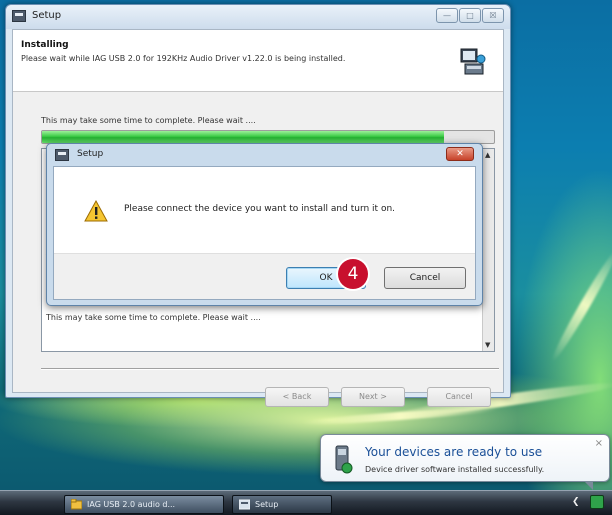 This screenshot has width=612, height=515. I want to click on taskbar: IAG USB 2.0 audio d... Setup, so click(306, 502).